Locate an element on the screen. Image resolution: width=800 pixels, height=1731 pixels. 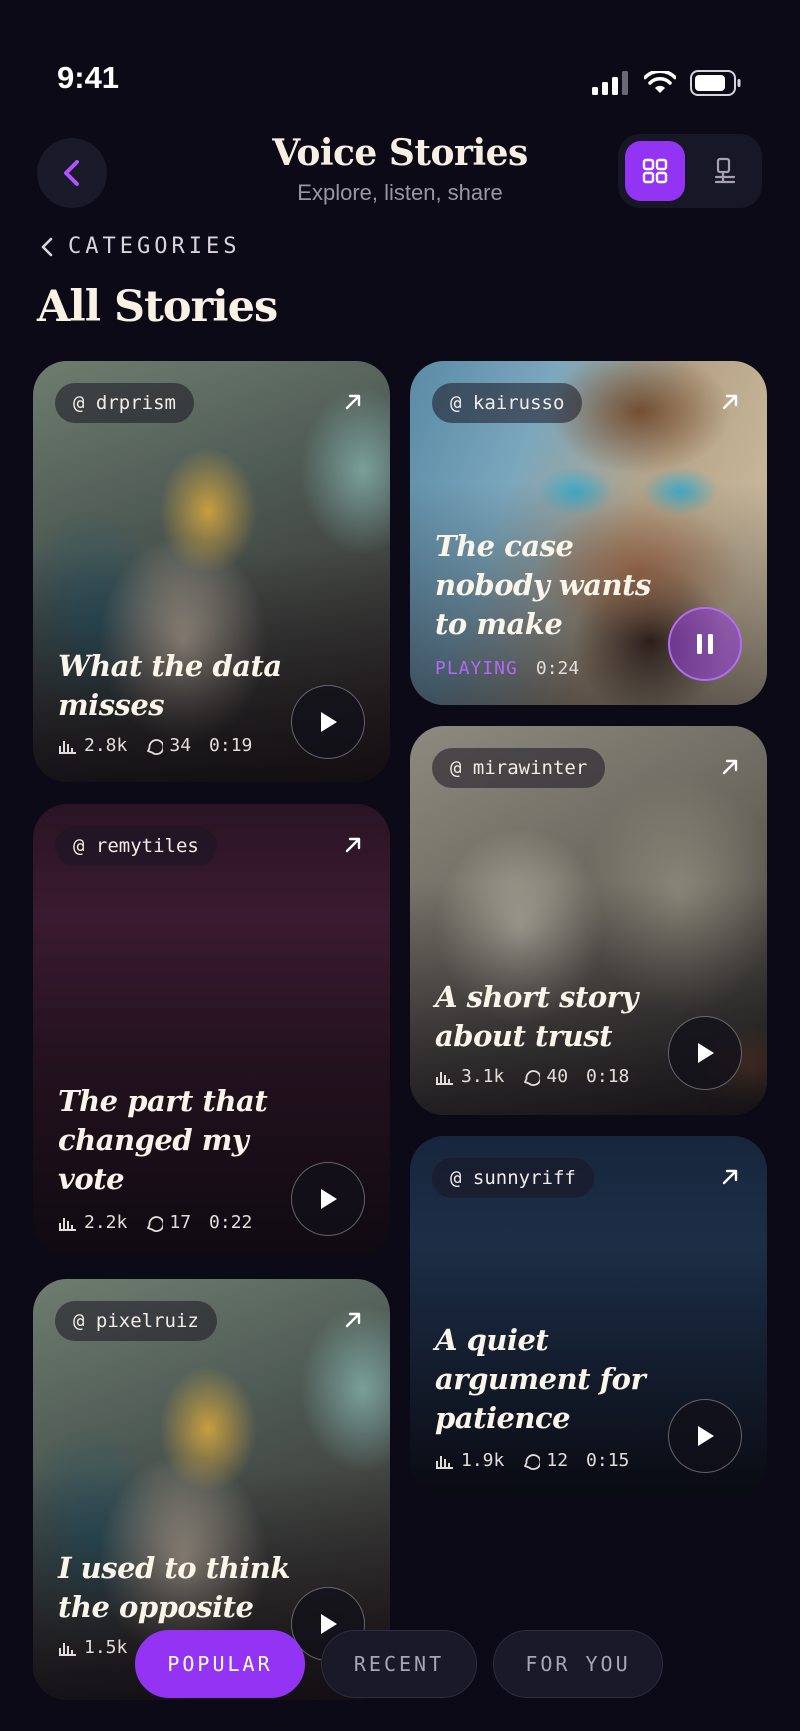
playing-status: PLAYING is located at coordinates (476, 668).